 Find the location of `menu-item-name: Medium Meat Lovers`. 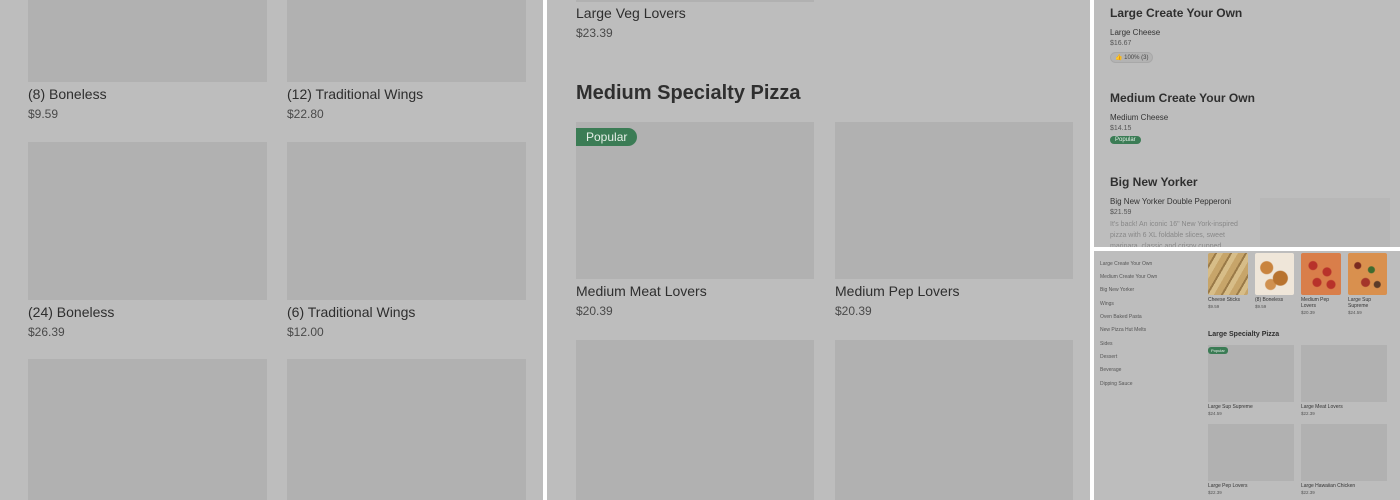

menu-item-name: Medium Meat Lovers is located at coordinates (641, 291).